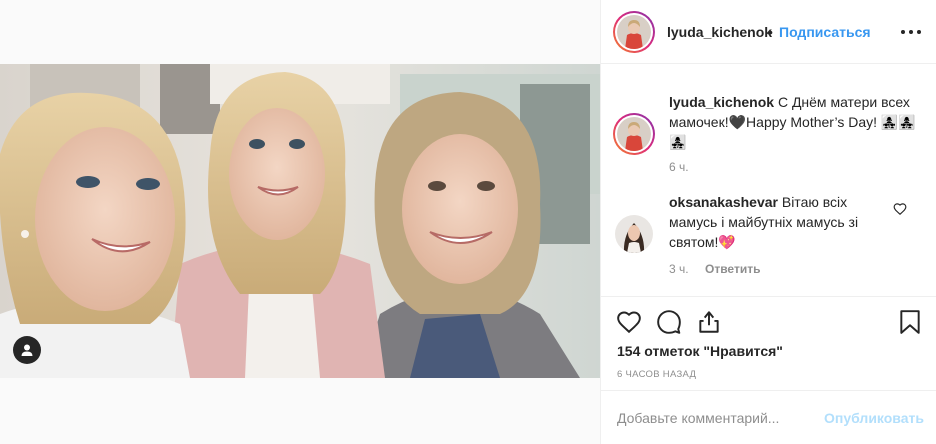 The image size is (936, 444). Describe the element at coordinates (910, 322) in the screenshot. I see `bookmark-icon` at that location.